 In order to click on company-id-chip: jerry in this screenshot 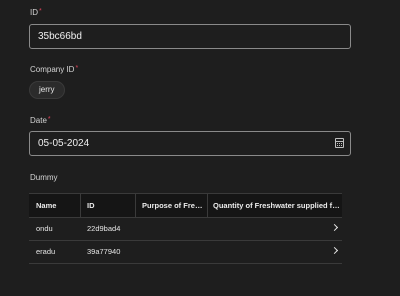, I will do `click(47, 90)`.